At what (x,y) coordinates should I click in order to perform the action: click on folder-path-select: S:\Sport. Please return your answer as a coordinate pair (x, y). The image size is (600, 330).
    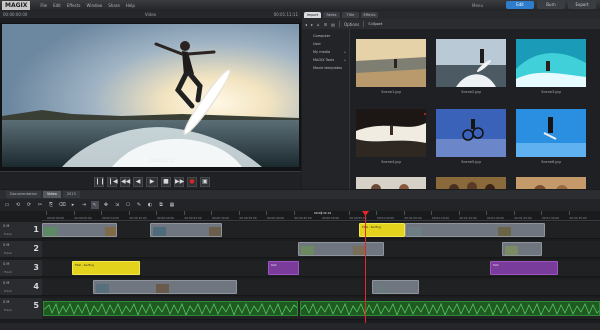
    Looking at the image, I should click on (389, 24).